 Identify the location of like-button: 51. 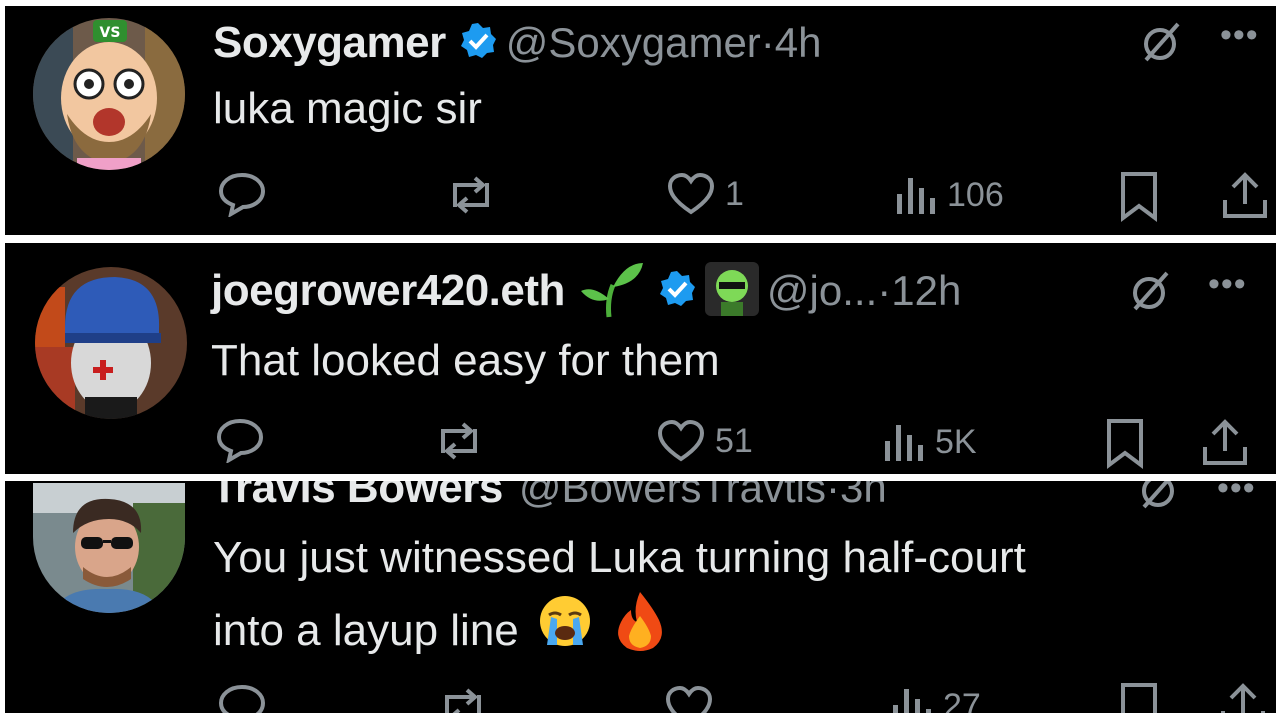
(705, 441).